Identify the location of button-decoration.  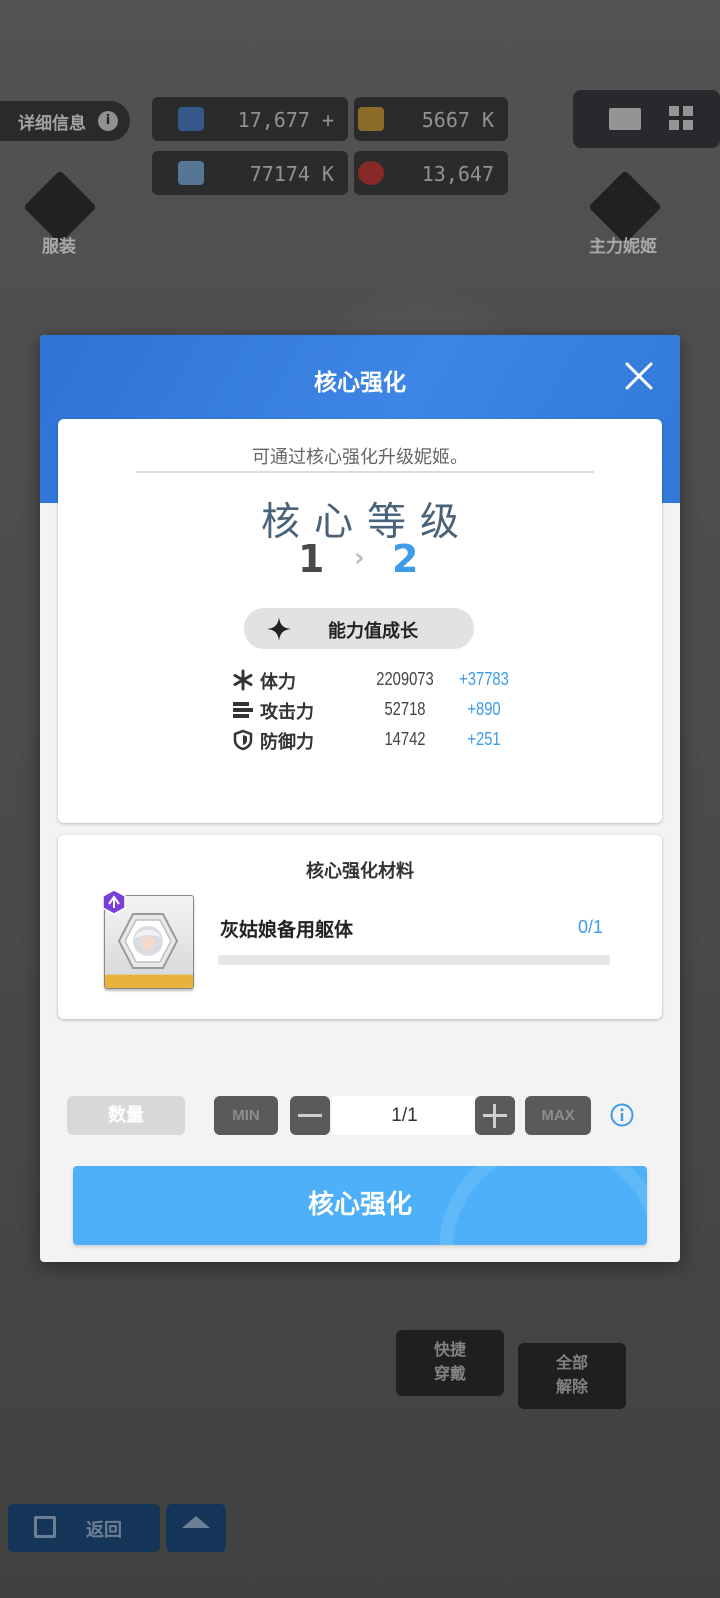
(543, 1205).